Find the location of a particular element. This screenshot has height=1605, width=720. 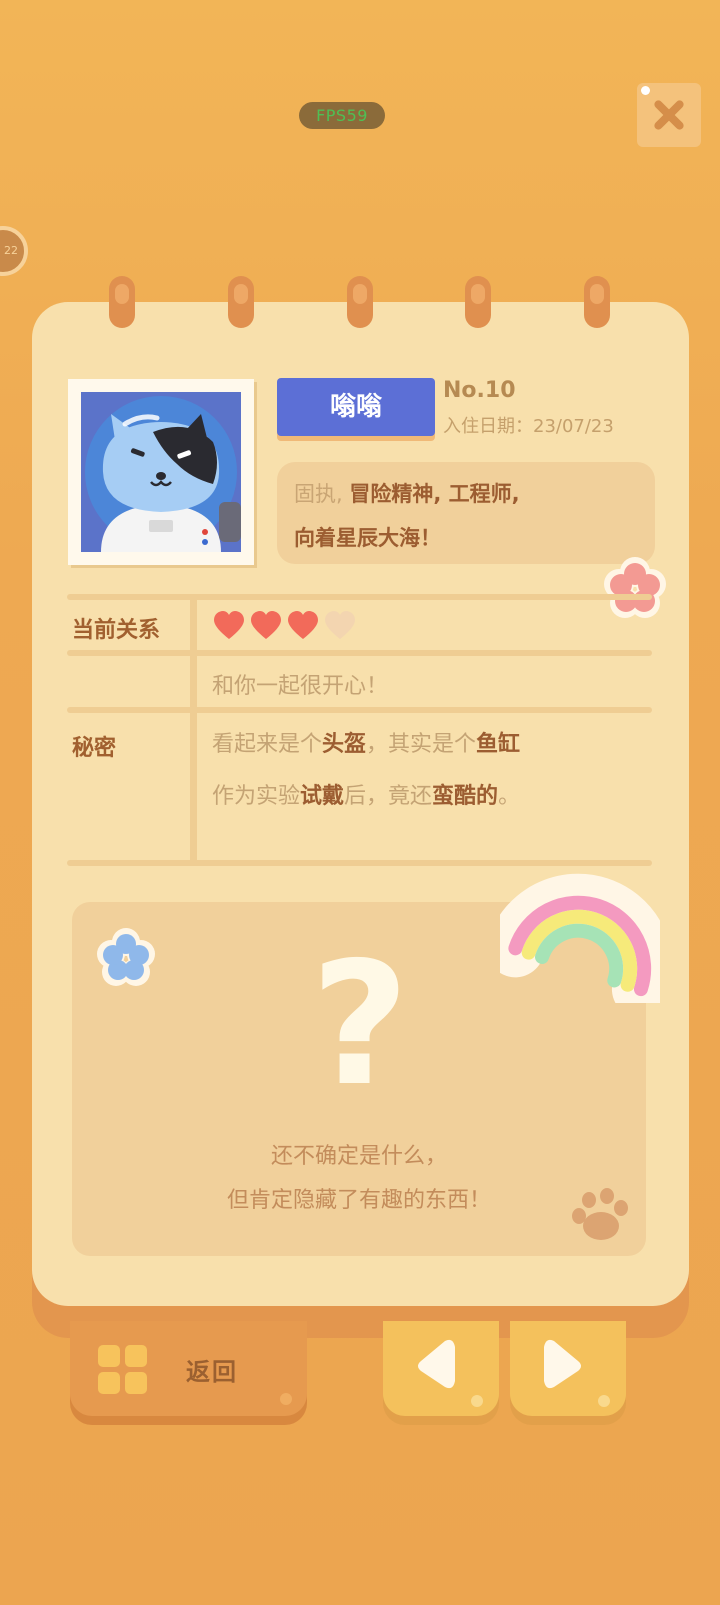

next-button is located at coordinates (568, 1368).